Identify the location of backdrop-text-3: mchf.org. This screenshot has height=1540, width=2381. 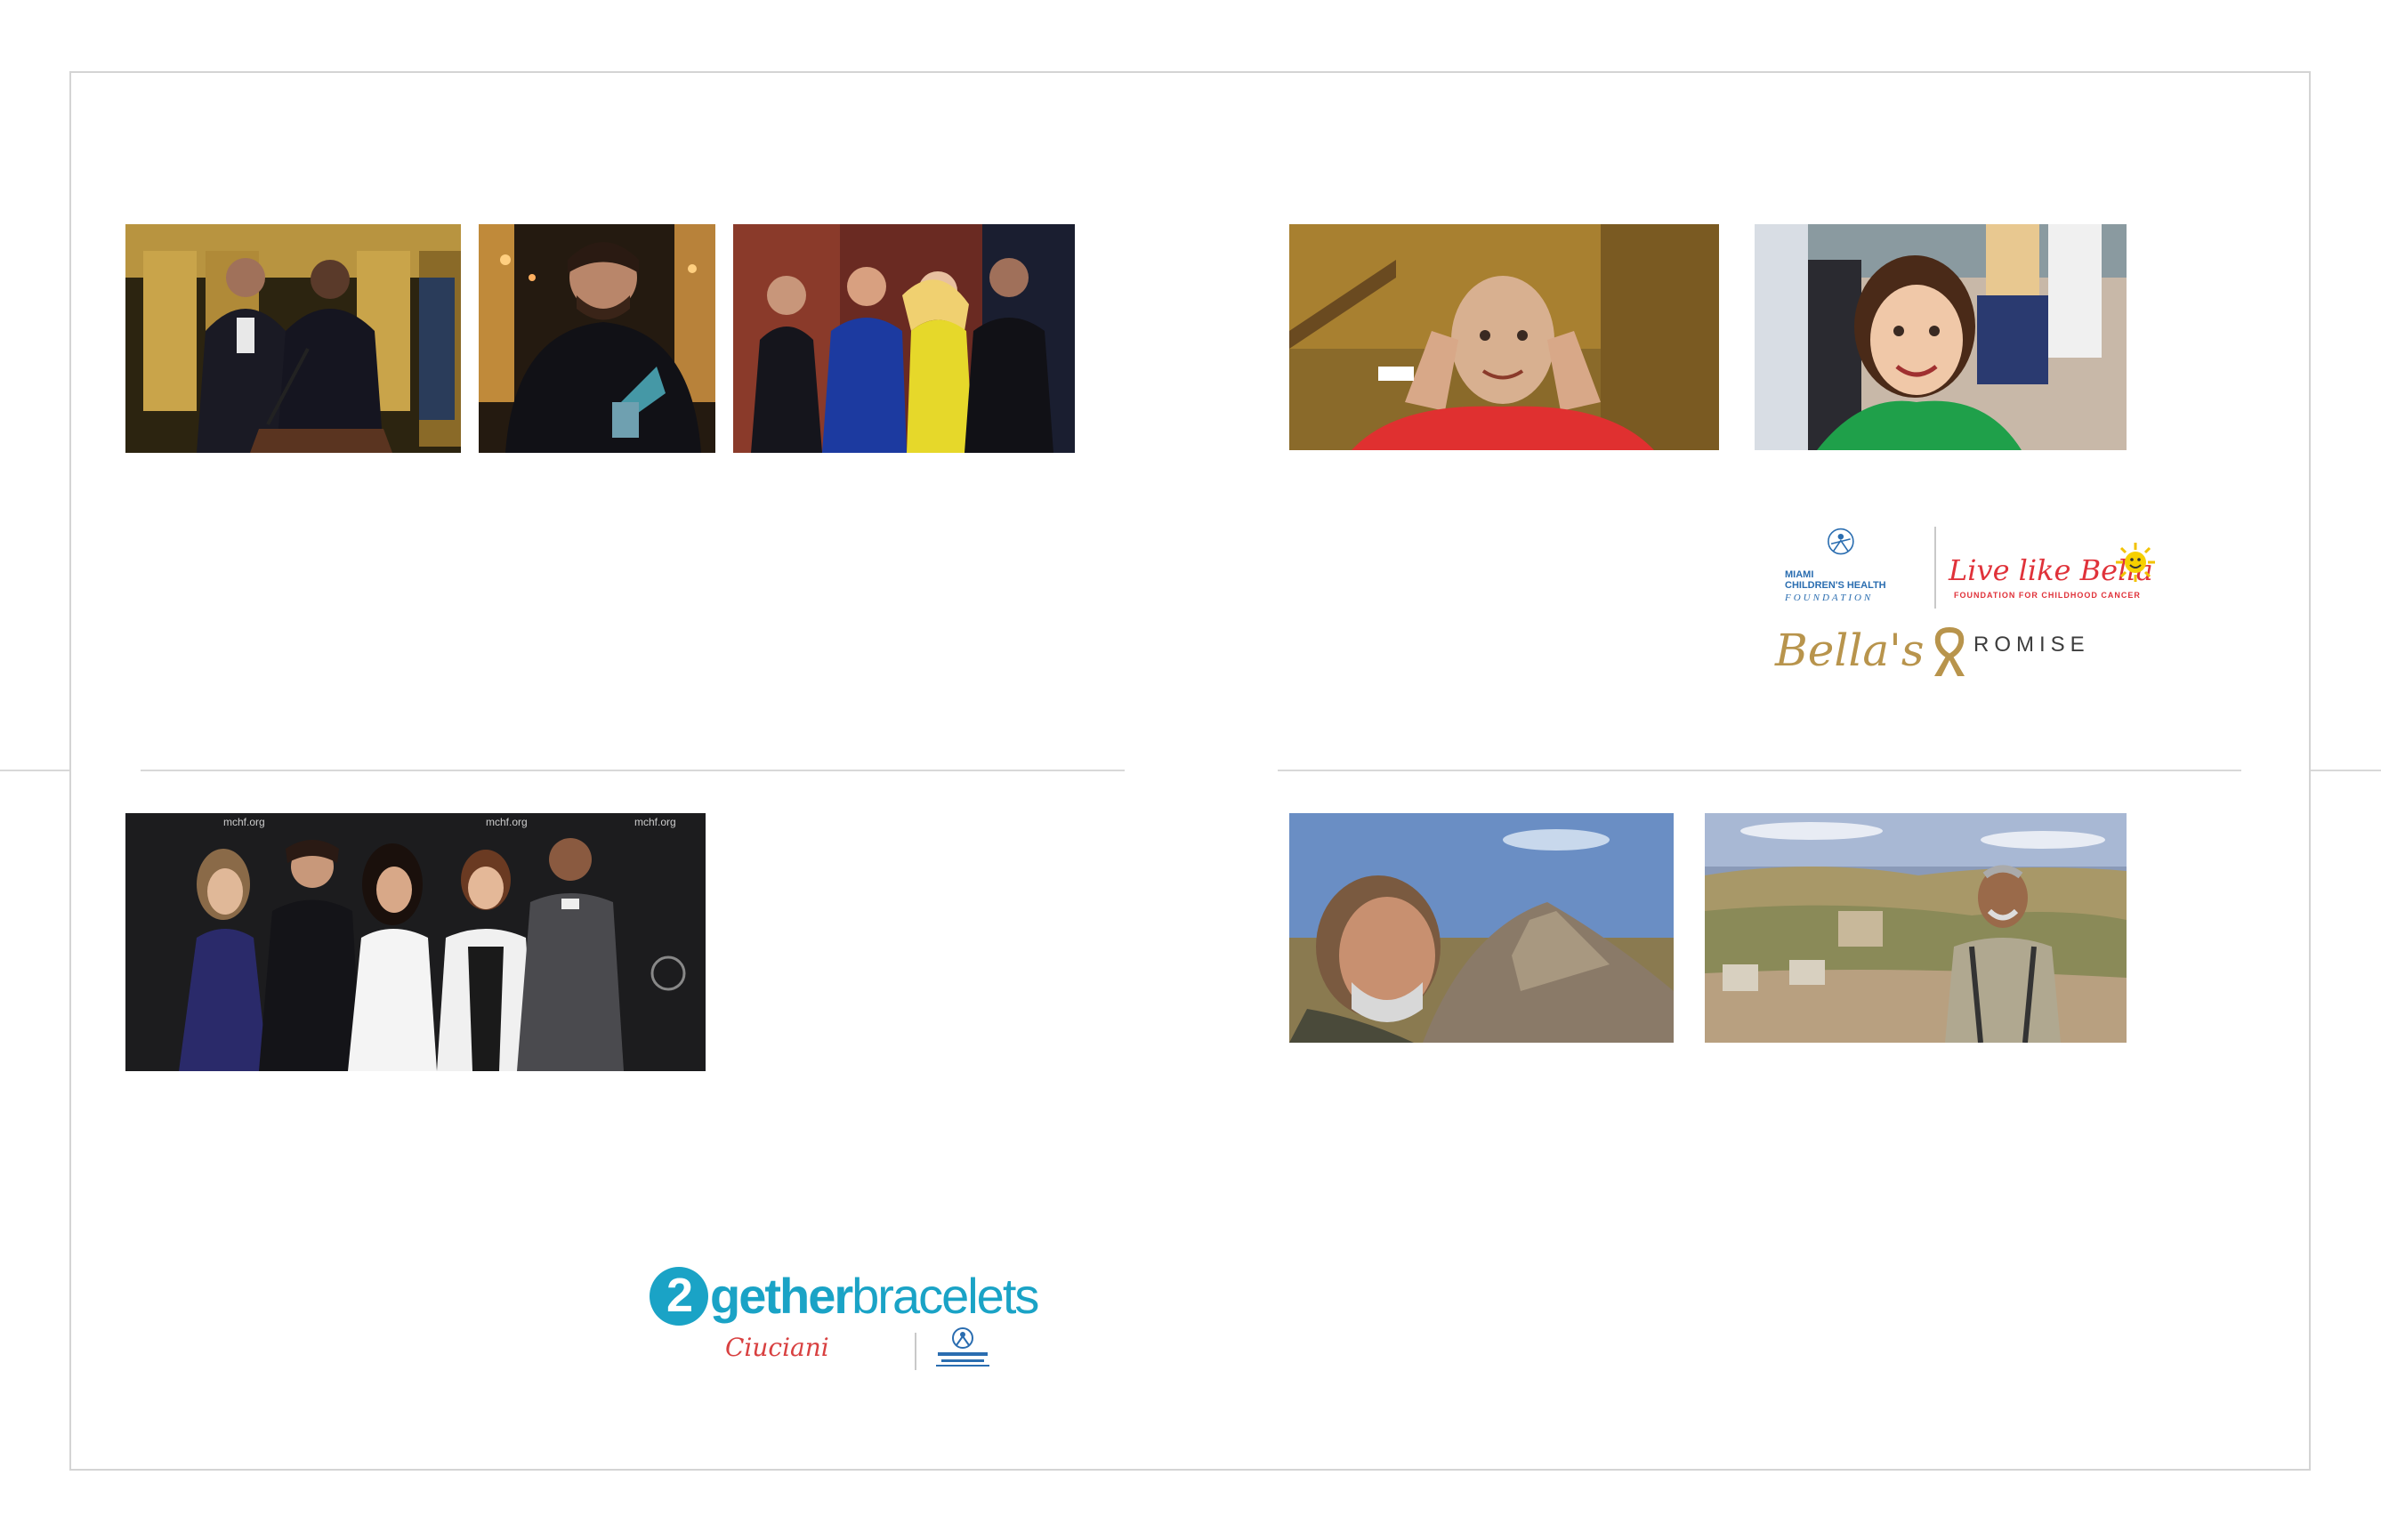
(655, 822).